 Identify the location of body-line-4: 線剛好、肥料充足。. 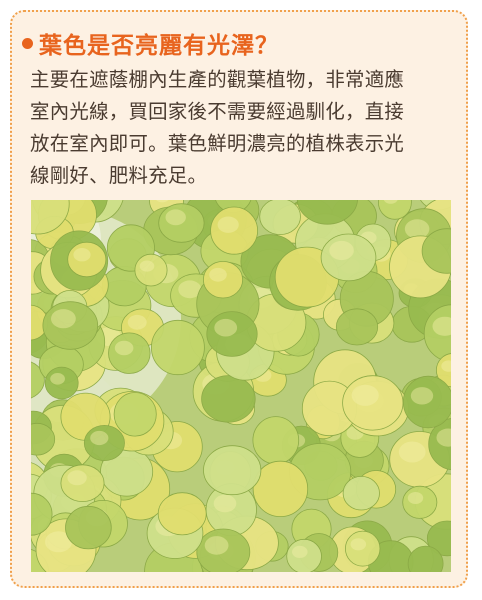
(119, 175).